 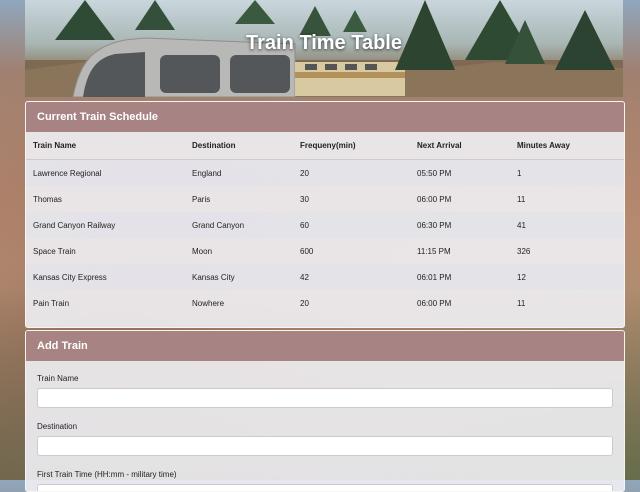 What do you see at coordinates (304, 199) in the screenshot?
I see `cell-frequency: 30` at bounding box center [304, 199].